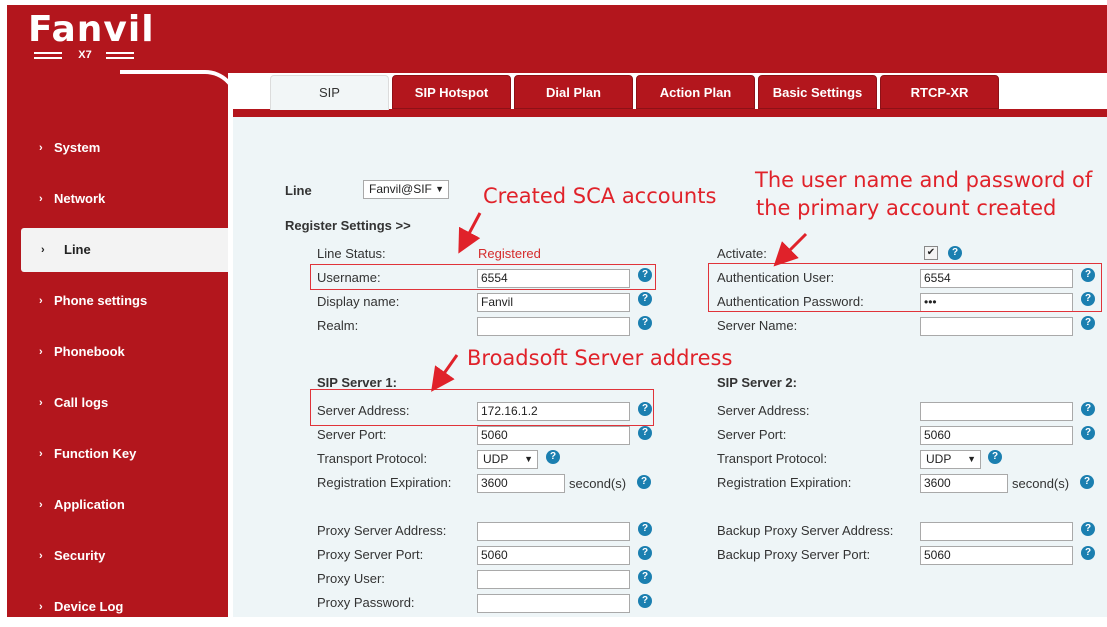 The width and height of the screenshot is (1107, 627). What do you see at coordinates (790, 249) in the screenshot?
I see `arrow-primary` at bounding box center [790, 249].